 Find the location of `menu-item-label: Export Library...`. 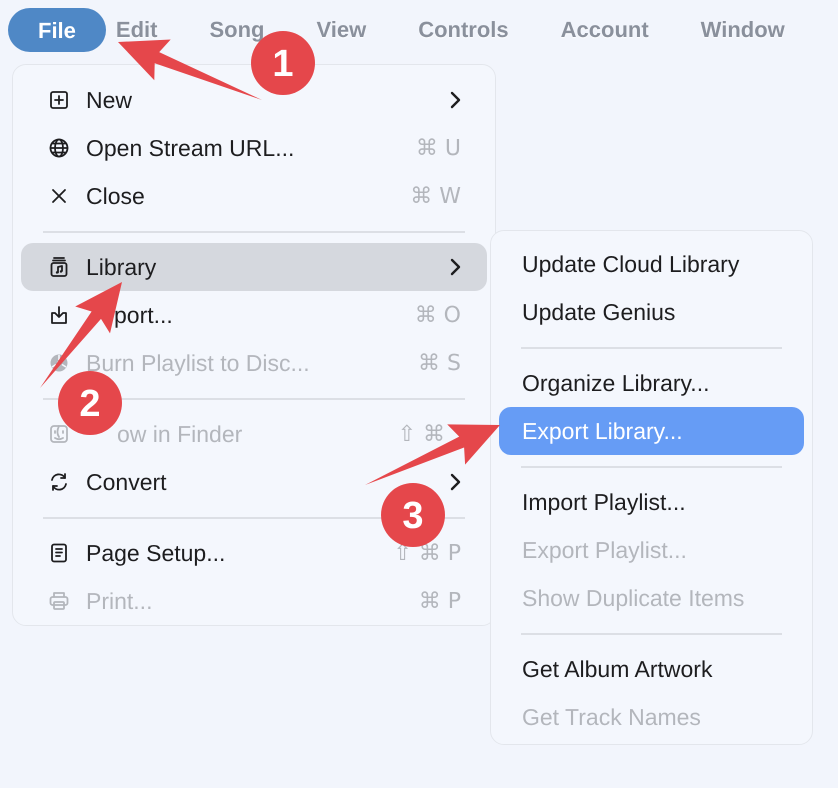

menu-item-label: Export Library... is located at coordinates (602, 431).